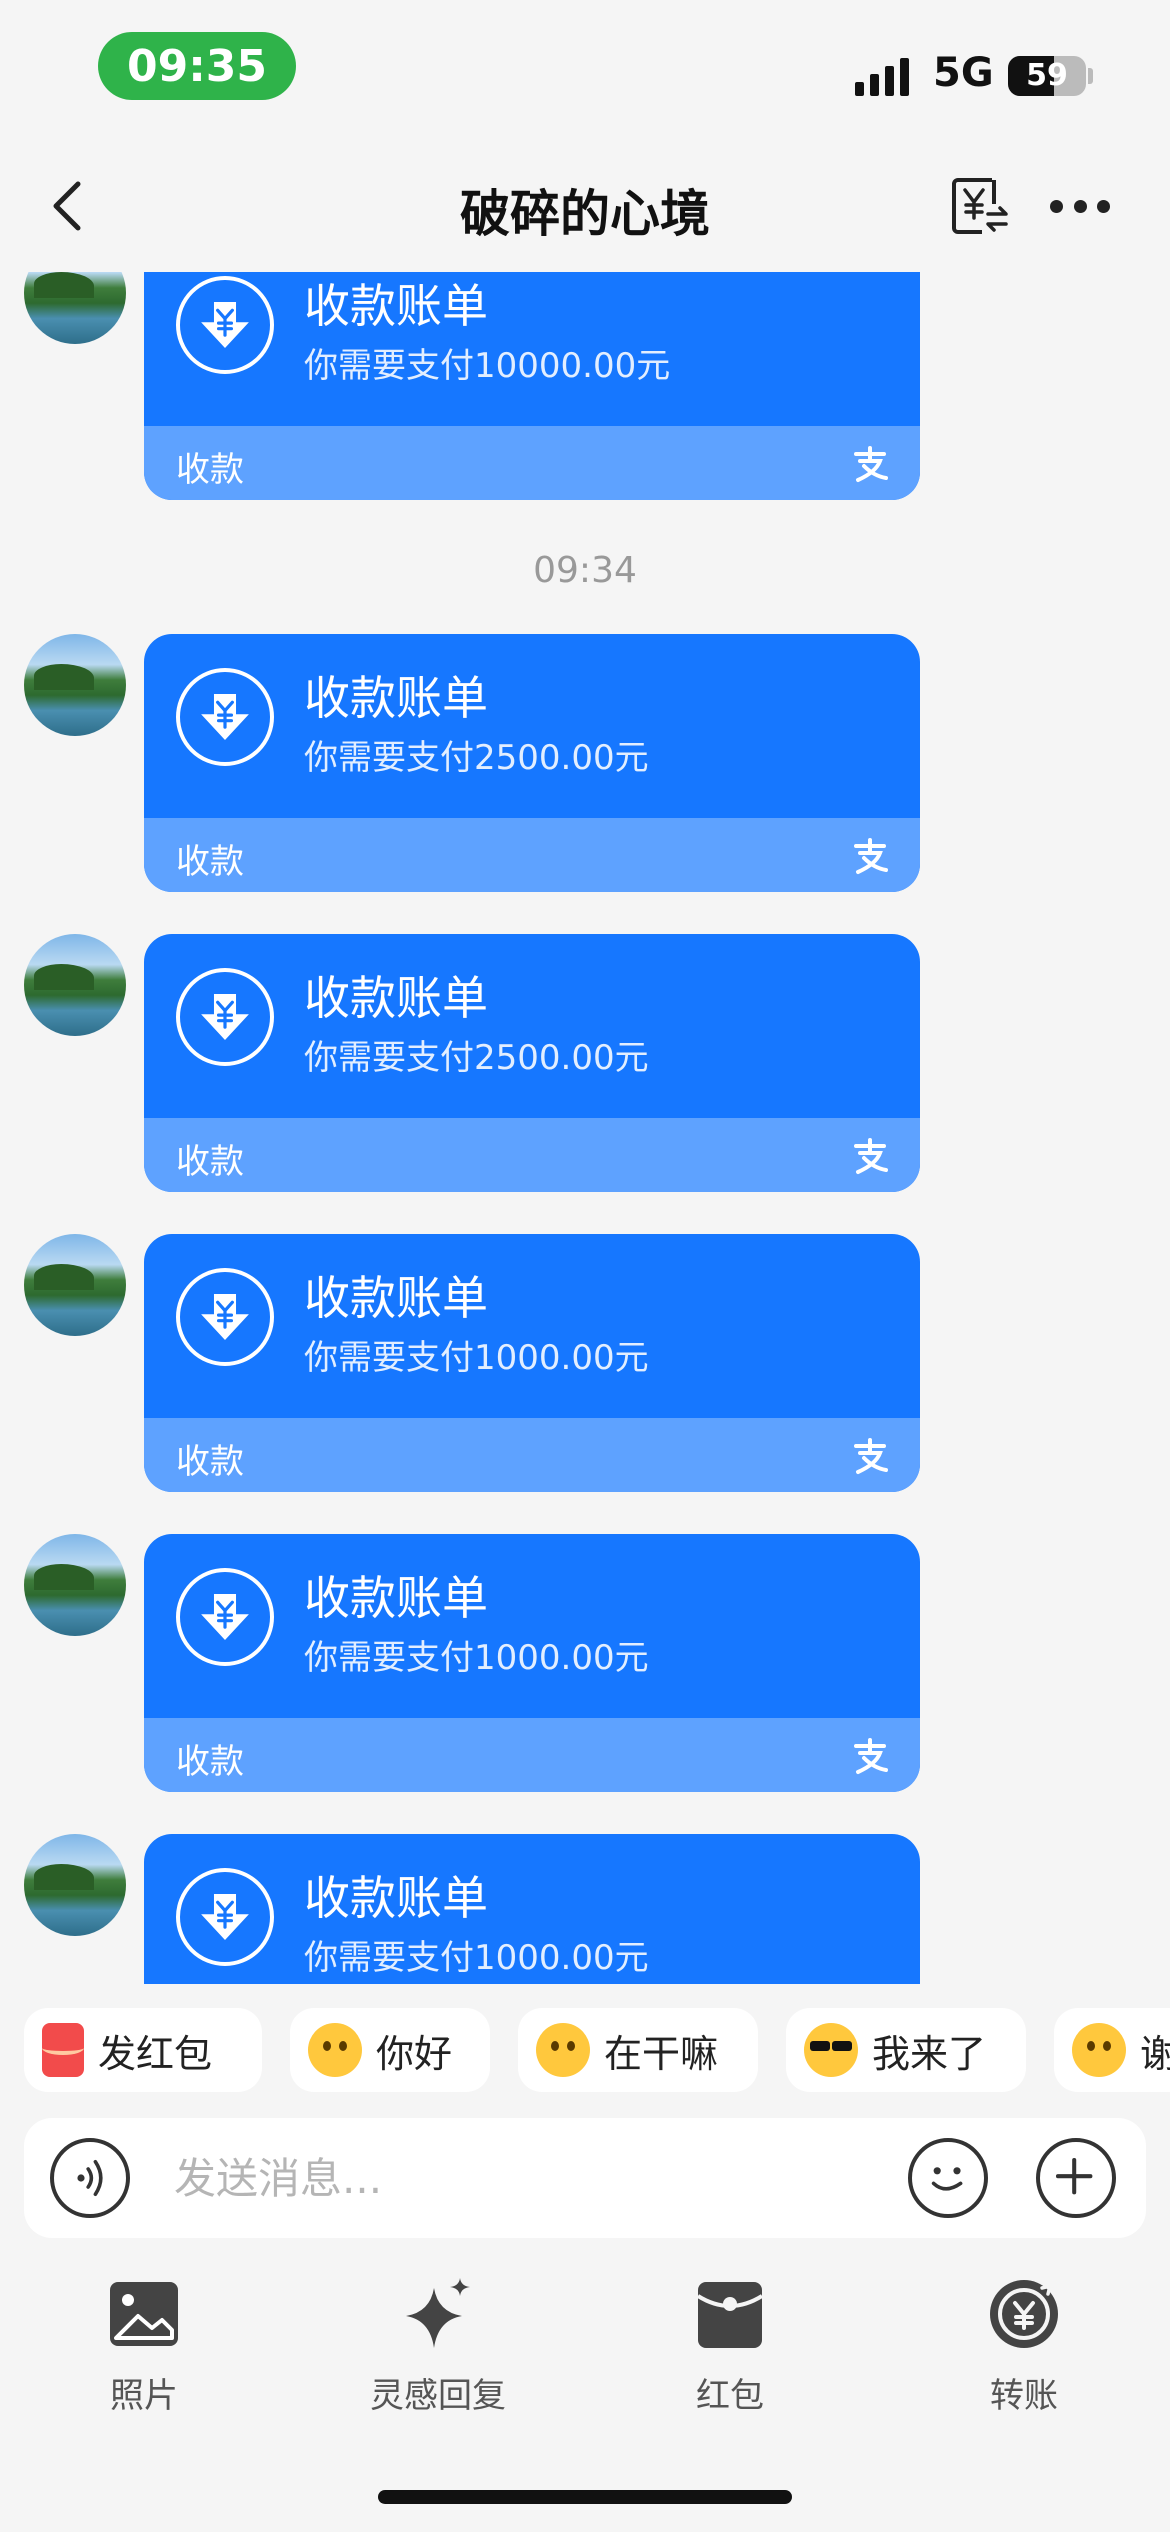  I want to click on battery-icon: 59, so click(1047, 76).